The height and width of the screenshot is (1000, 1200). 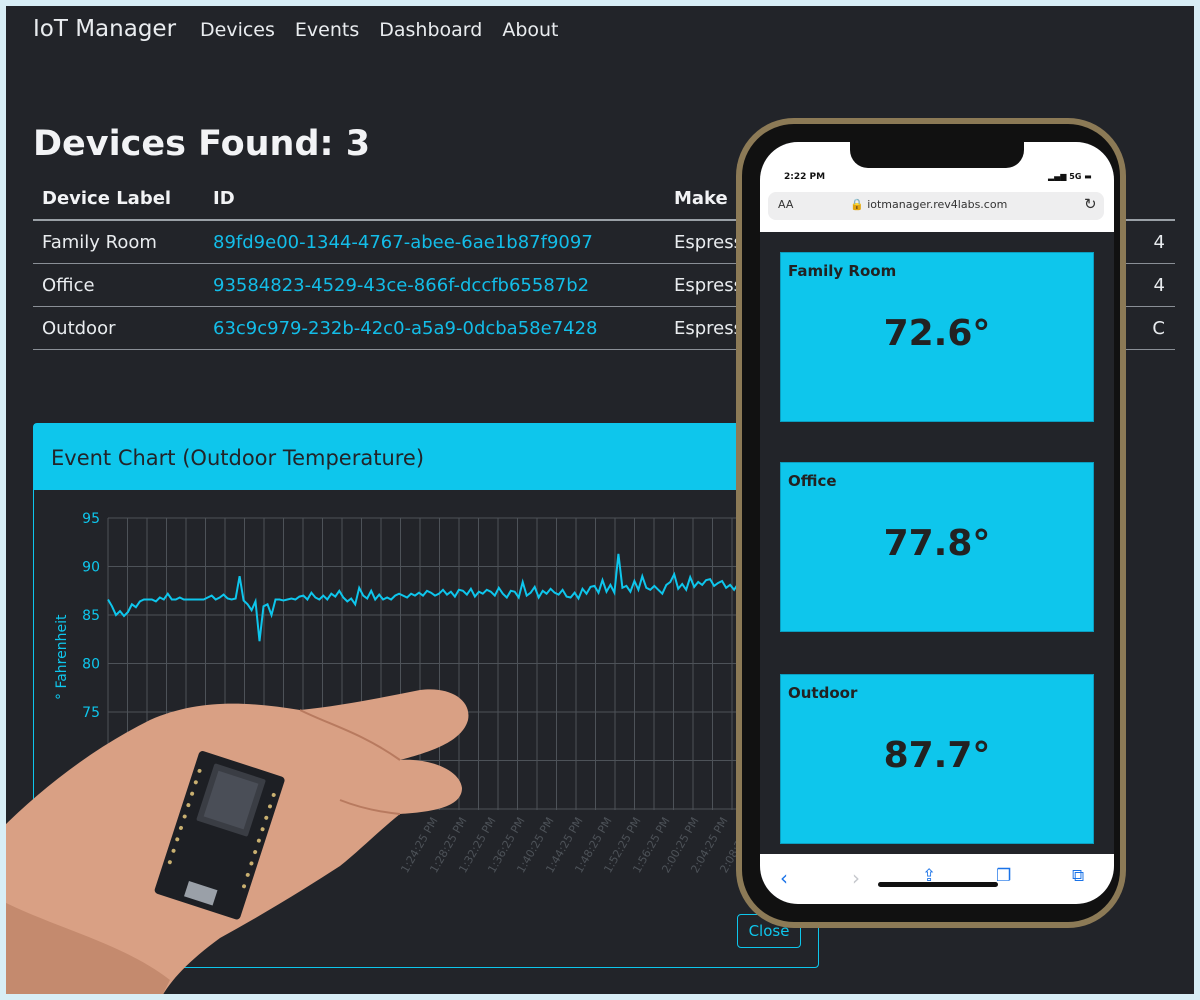 I want to click on home-indicator, so click(x=938, y=884).